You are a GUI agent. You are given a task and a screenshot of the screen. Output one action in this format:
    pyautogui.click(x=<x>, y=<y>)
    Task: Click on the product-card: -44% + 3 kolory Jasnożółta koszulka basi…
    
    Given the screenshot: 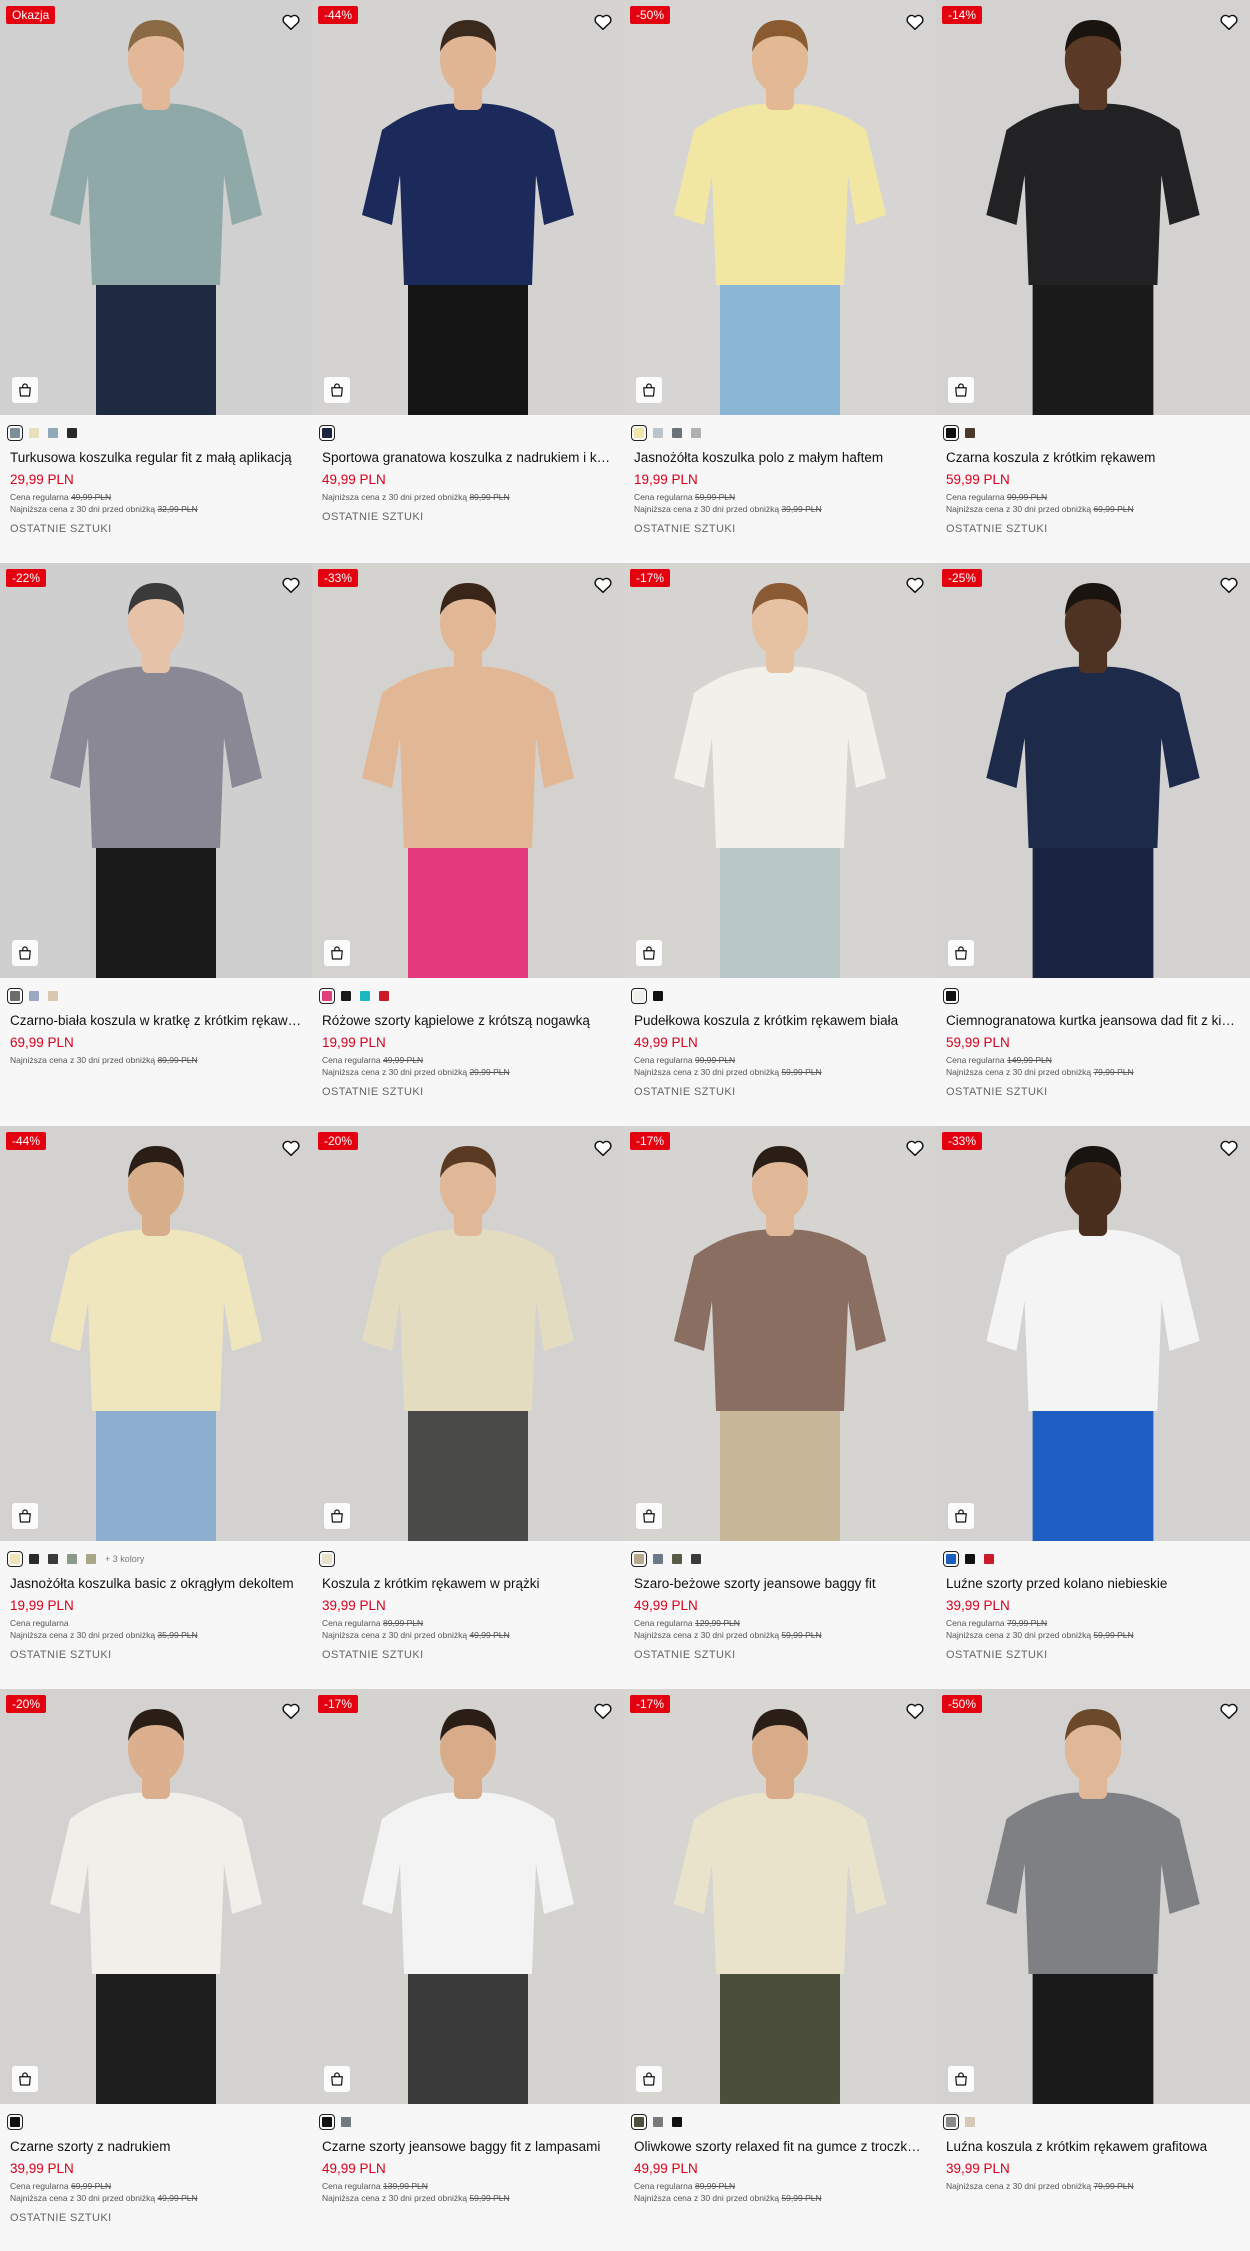 What is the action you would take?
    pyautogui.click(x=156, y=1407)
    